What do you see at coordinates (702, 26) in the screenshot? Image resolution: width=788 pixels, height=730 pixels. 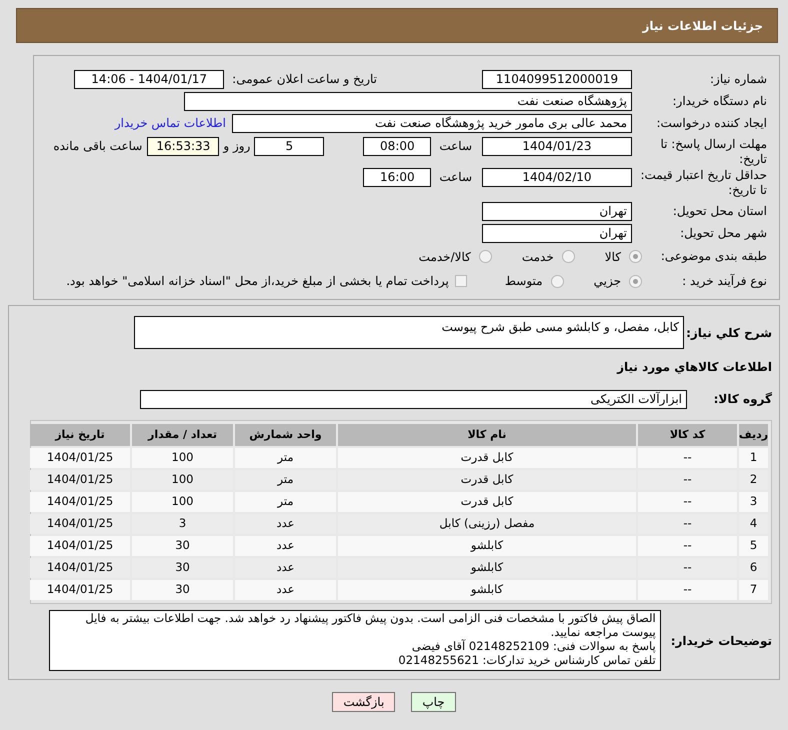 I see `page-title: جزئیات اطلاعات نیاز` at bounding box center [702, 26].